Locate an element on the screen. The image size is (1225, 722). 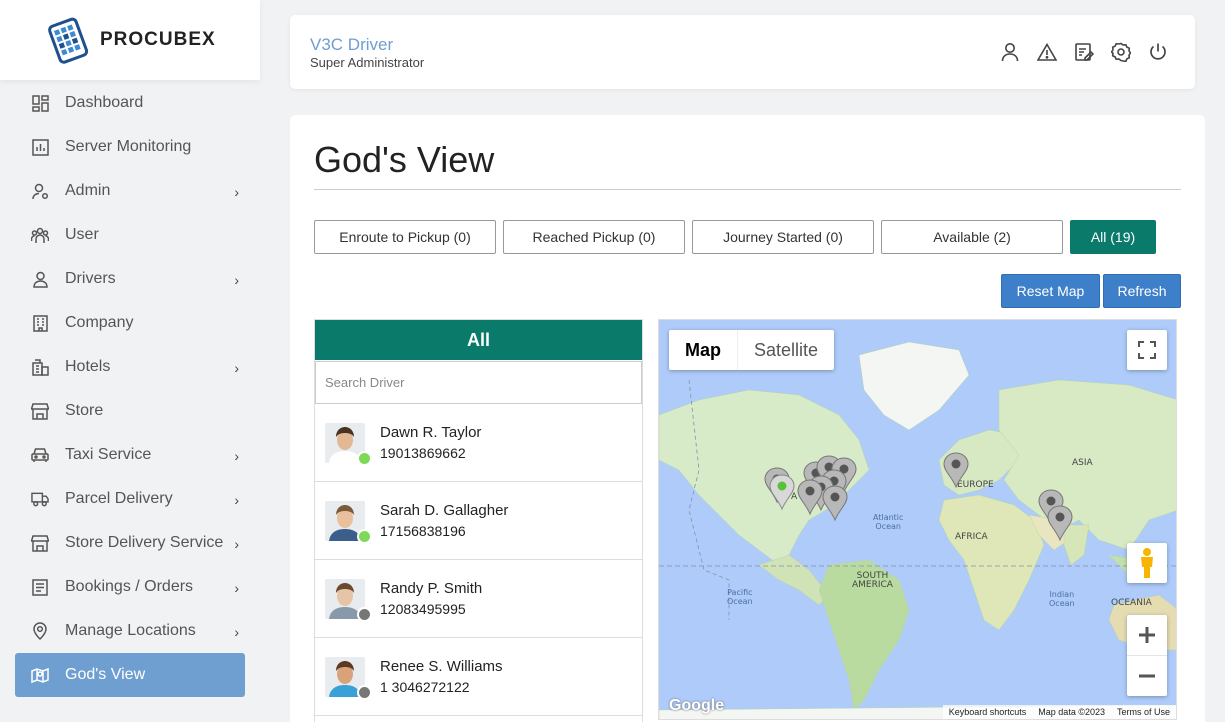
filter-enroute-button: Enroute to Pickup (0) is located at coordinates (405, 237).